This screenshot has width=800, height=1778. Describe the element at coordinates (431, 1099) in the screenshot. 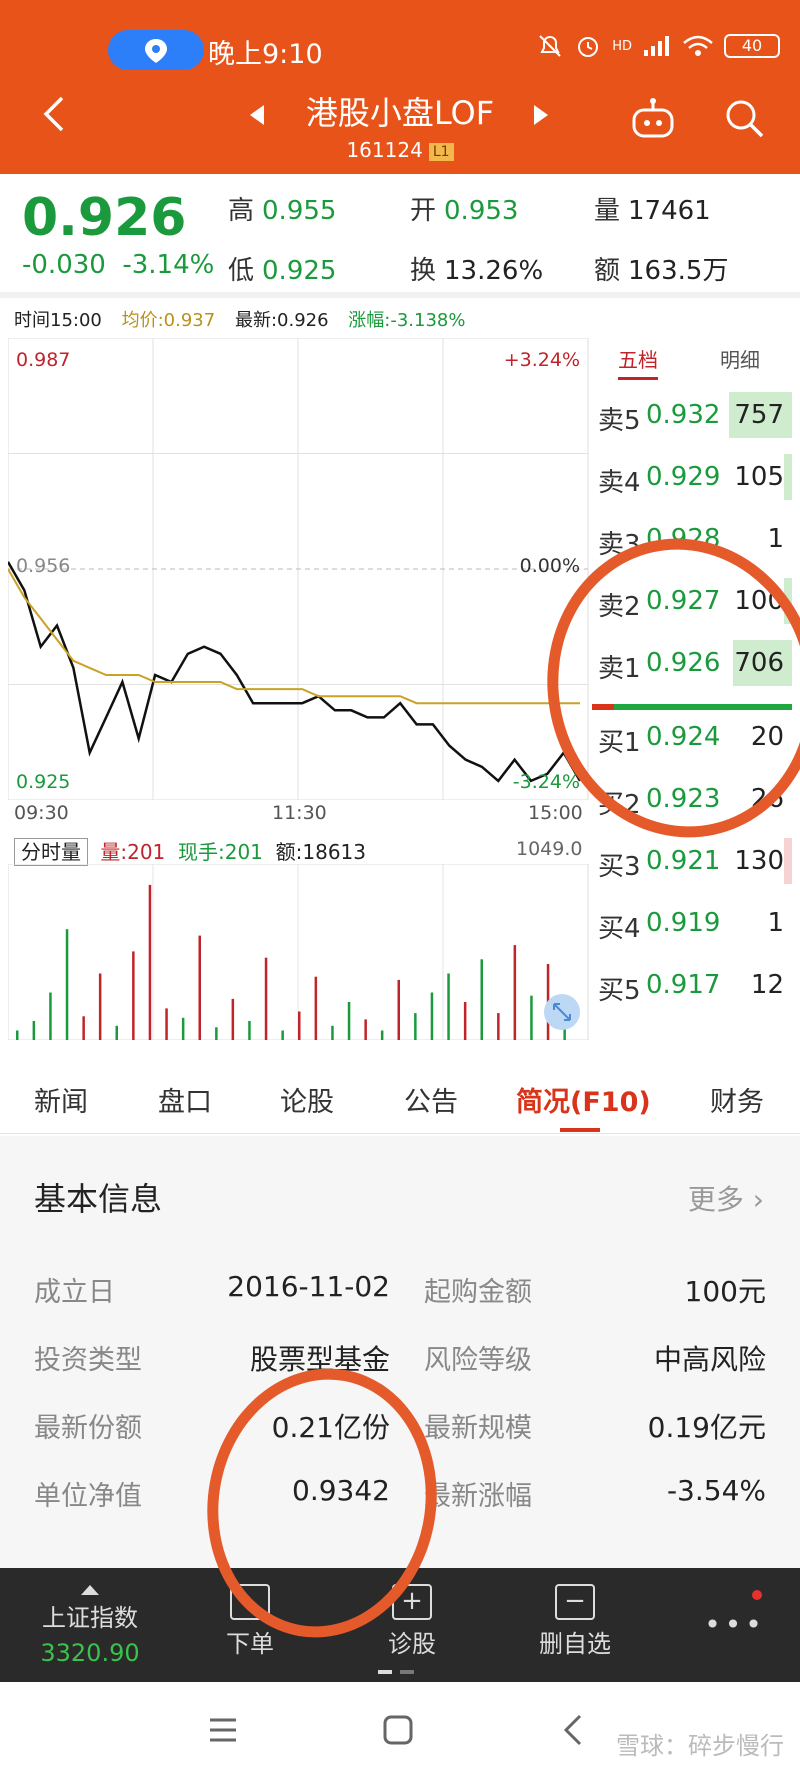

I see `tab-announcement: 公告` at that location.